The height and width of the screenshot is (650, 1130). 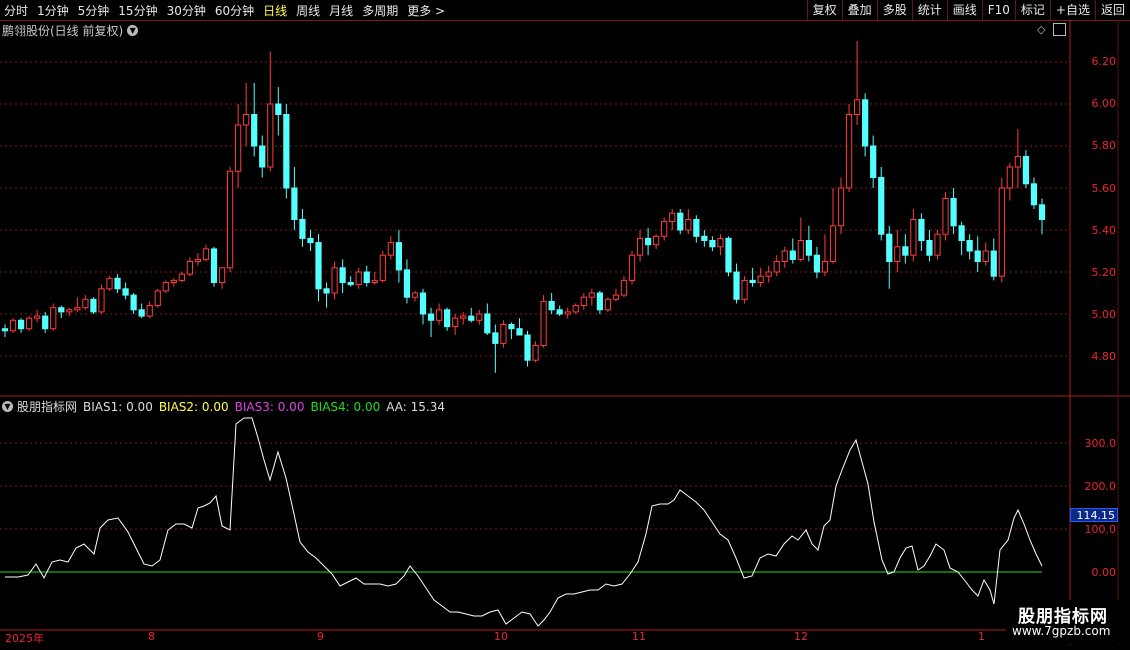 What do you see at coordinates (1104, 356) in the screenshot?
I see `price-tick: 4.80` at bounding box center [1104, 356].